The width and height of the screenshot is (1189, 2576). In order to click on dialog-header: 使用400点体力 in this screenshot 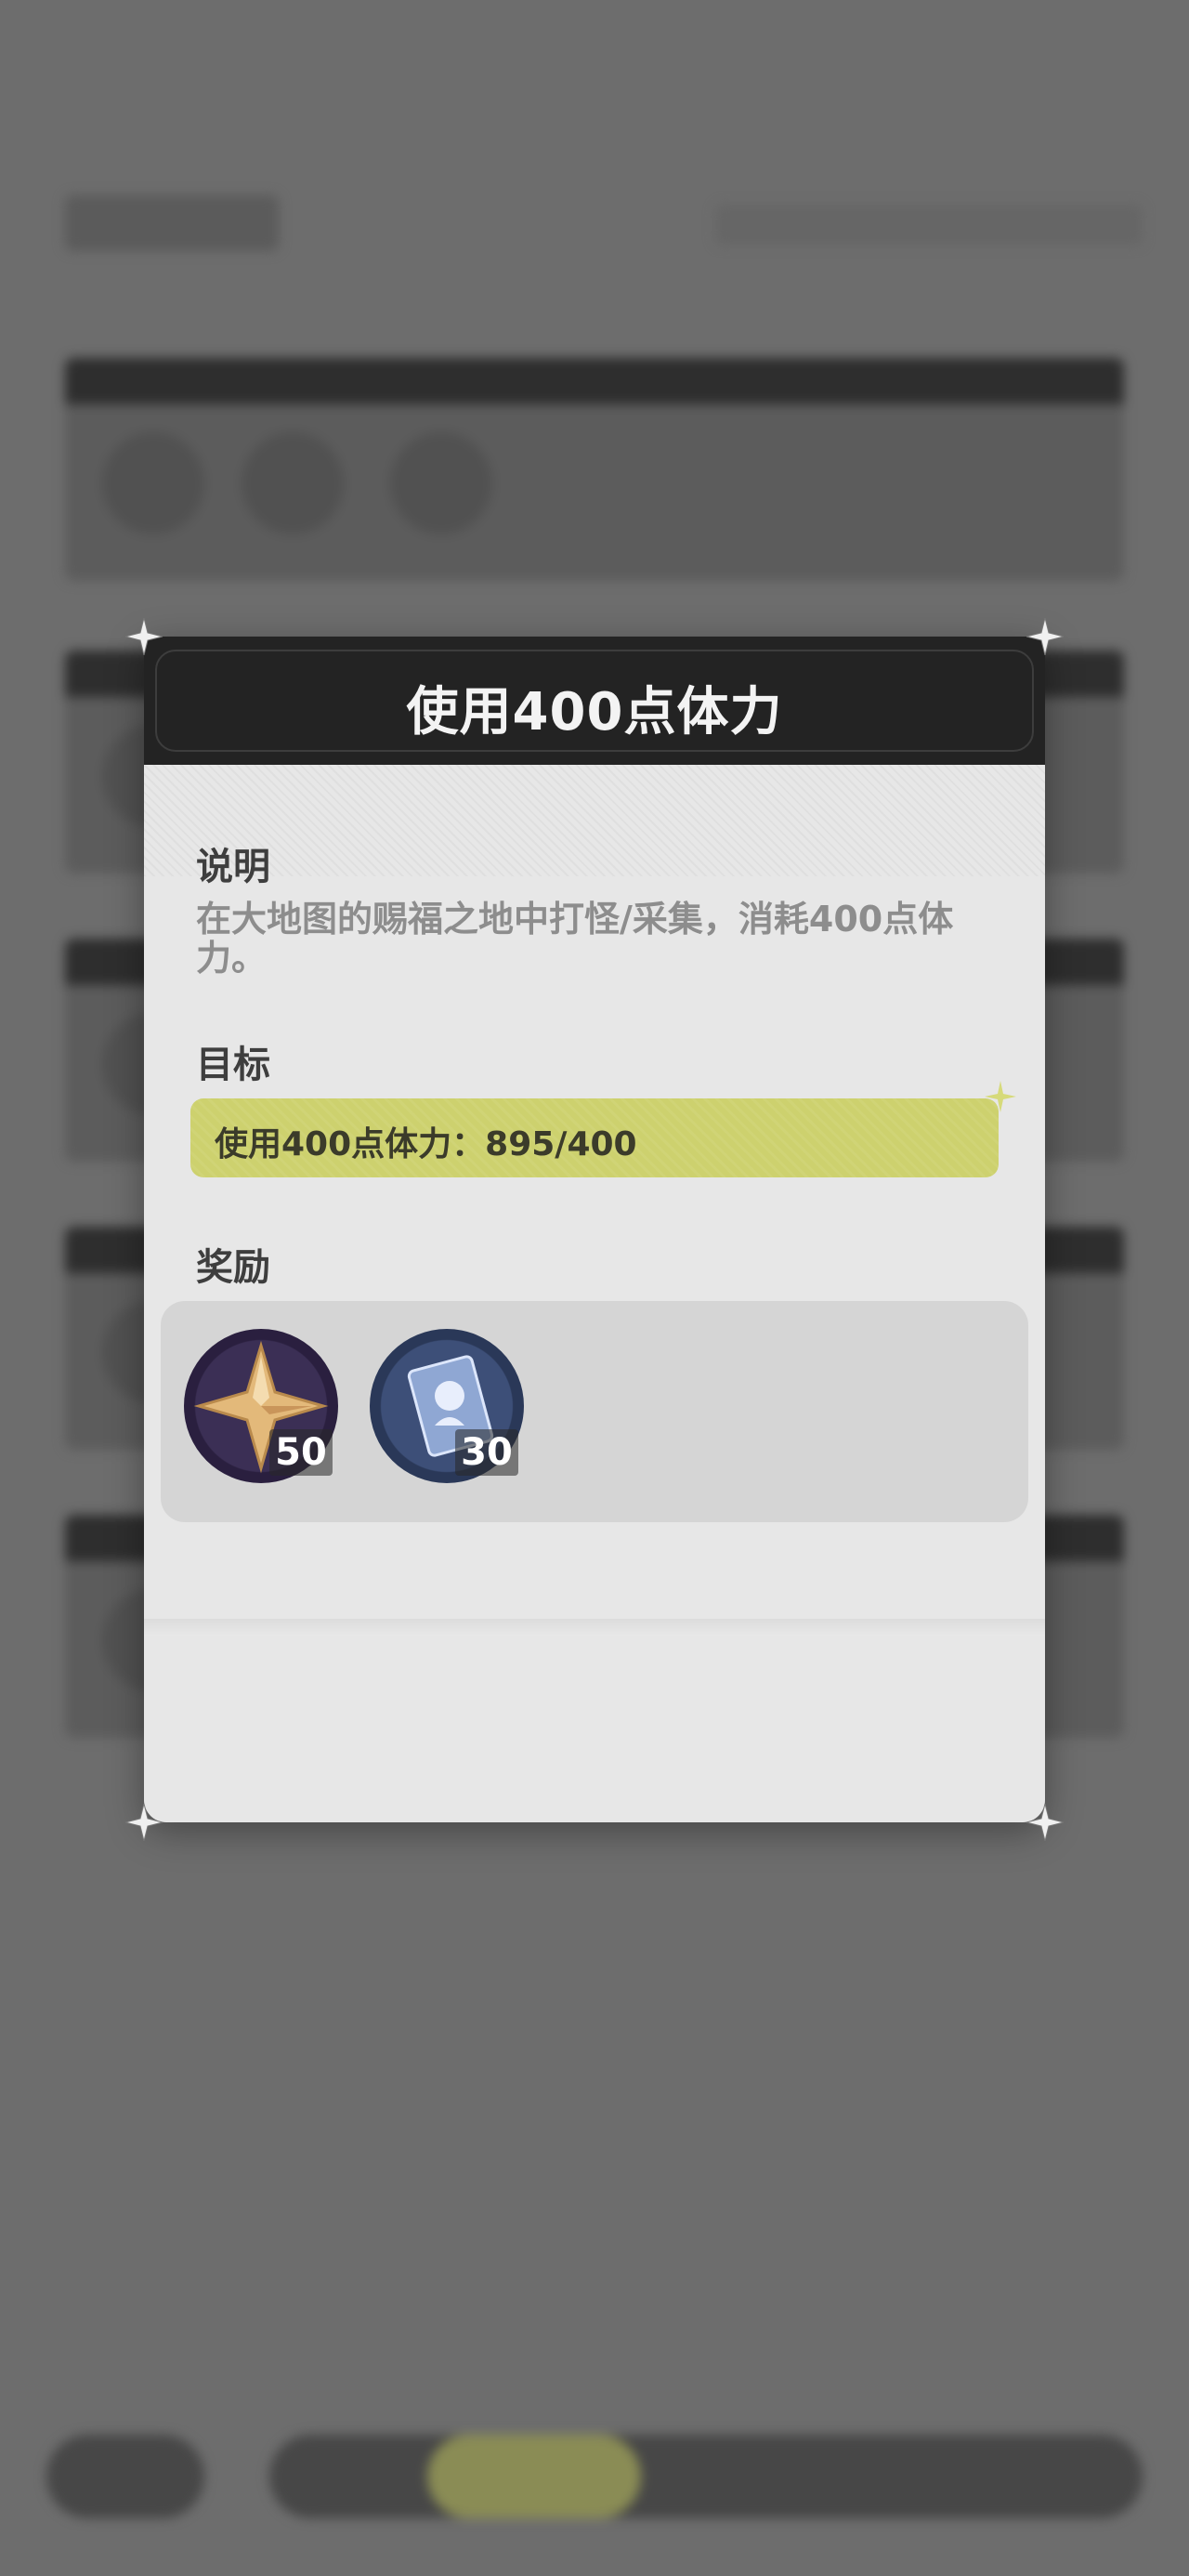, I will do `click(594, 701)`.